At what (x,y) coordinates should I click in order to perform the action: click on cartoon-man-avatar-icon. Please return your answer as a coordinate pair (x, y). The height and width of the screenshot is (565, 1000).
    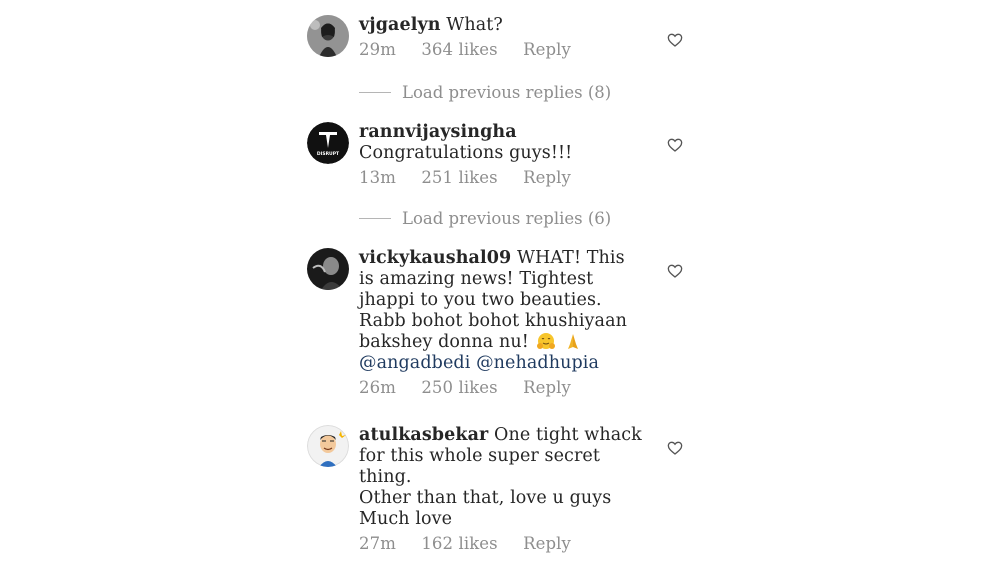
    Looking at the image, I should click on (328, 446).